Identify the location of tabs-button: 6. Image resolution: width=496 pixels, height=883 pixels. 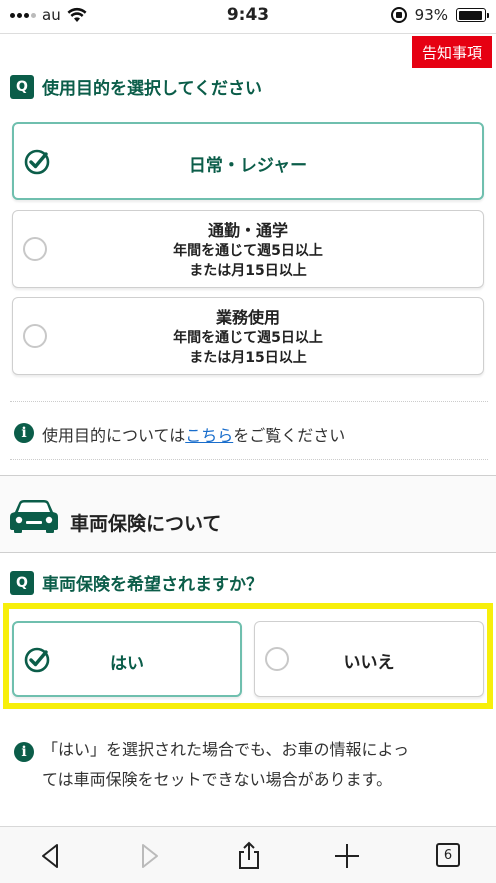
(448, 855).